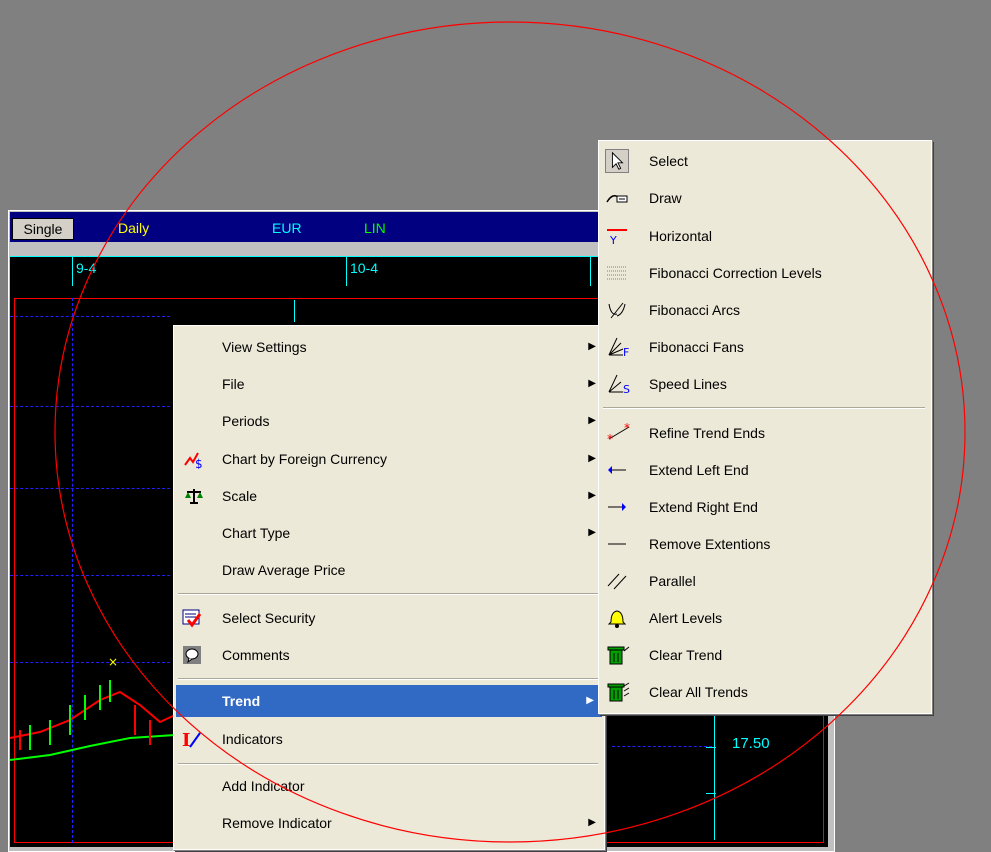 The height and width of the screenshot is (852, 991). Describe the element at coordinates (618, 692) in the screenshot. I see `trash-all-icon` at that location.